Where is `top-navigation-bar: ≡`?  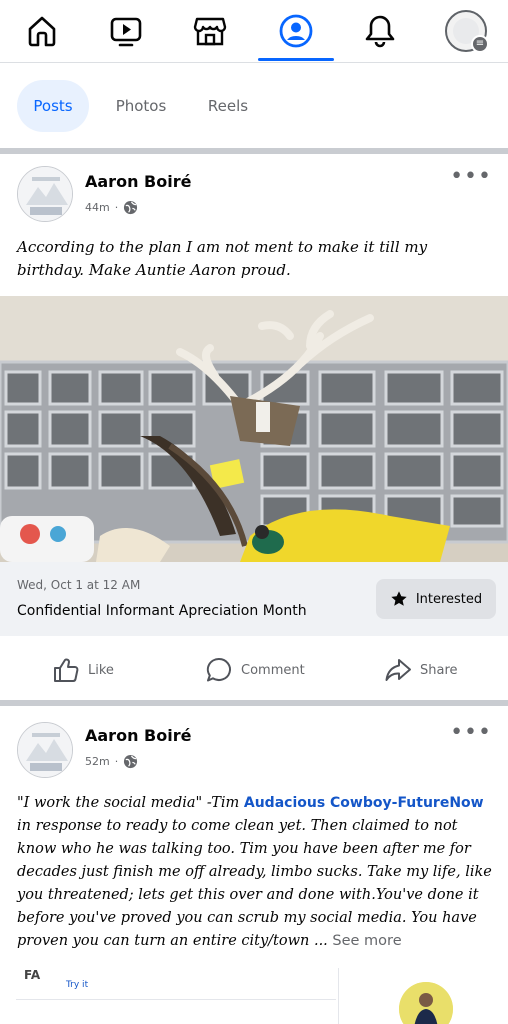
top-navigation-bar: ≡ is located at coordinates (254, 31).